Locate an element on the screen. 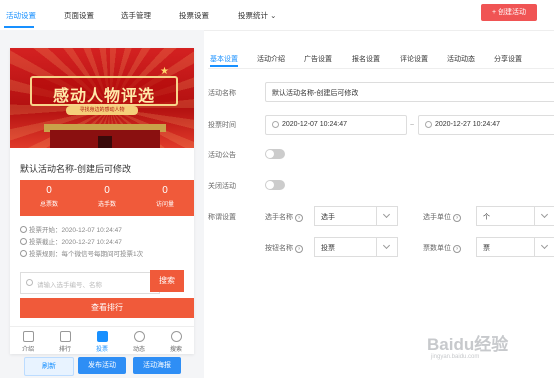  vote-time-label: 投票时间 is located at coordinates (222, 125).